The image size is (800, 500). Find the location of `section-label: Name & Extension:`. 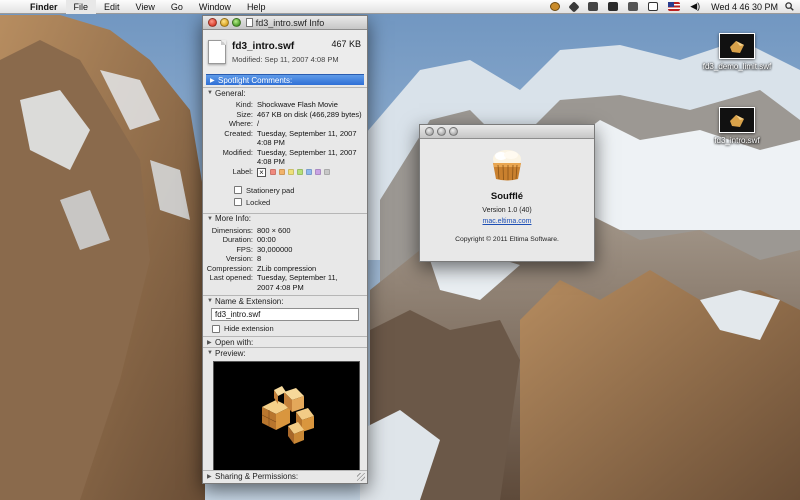

section-label: Name & Extension: is located at coordinates (249, 301).